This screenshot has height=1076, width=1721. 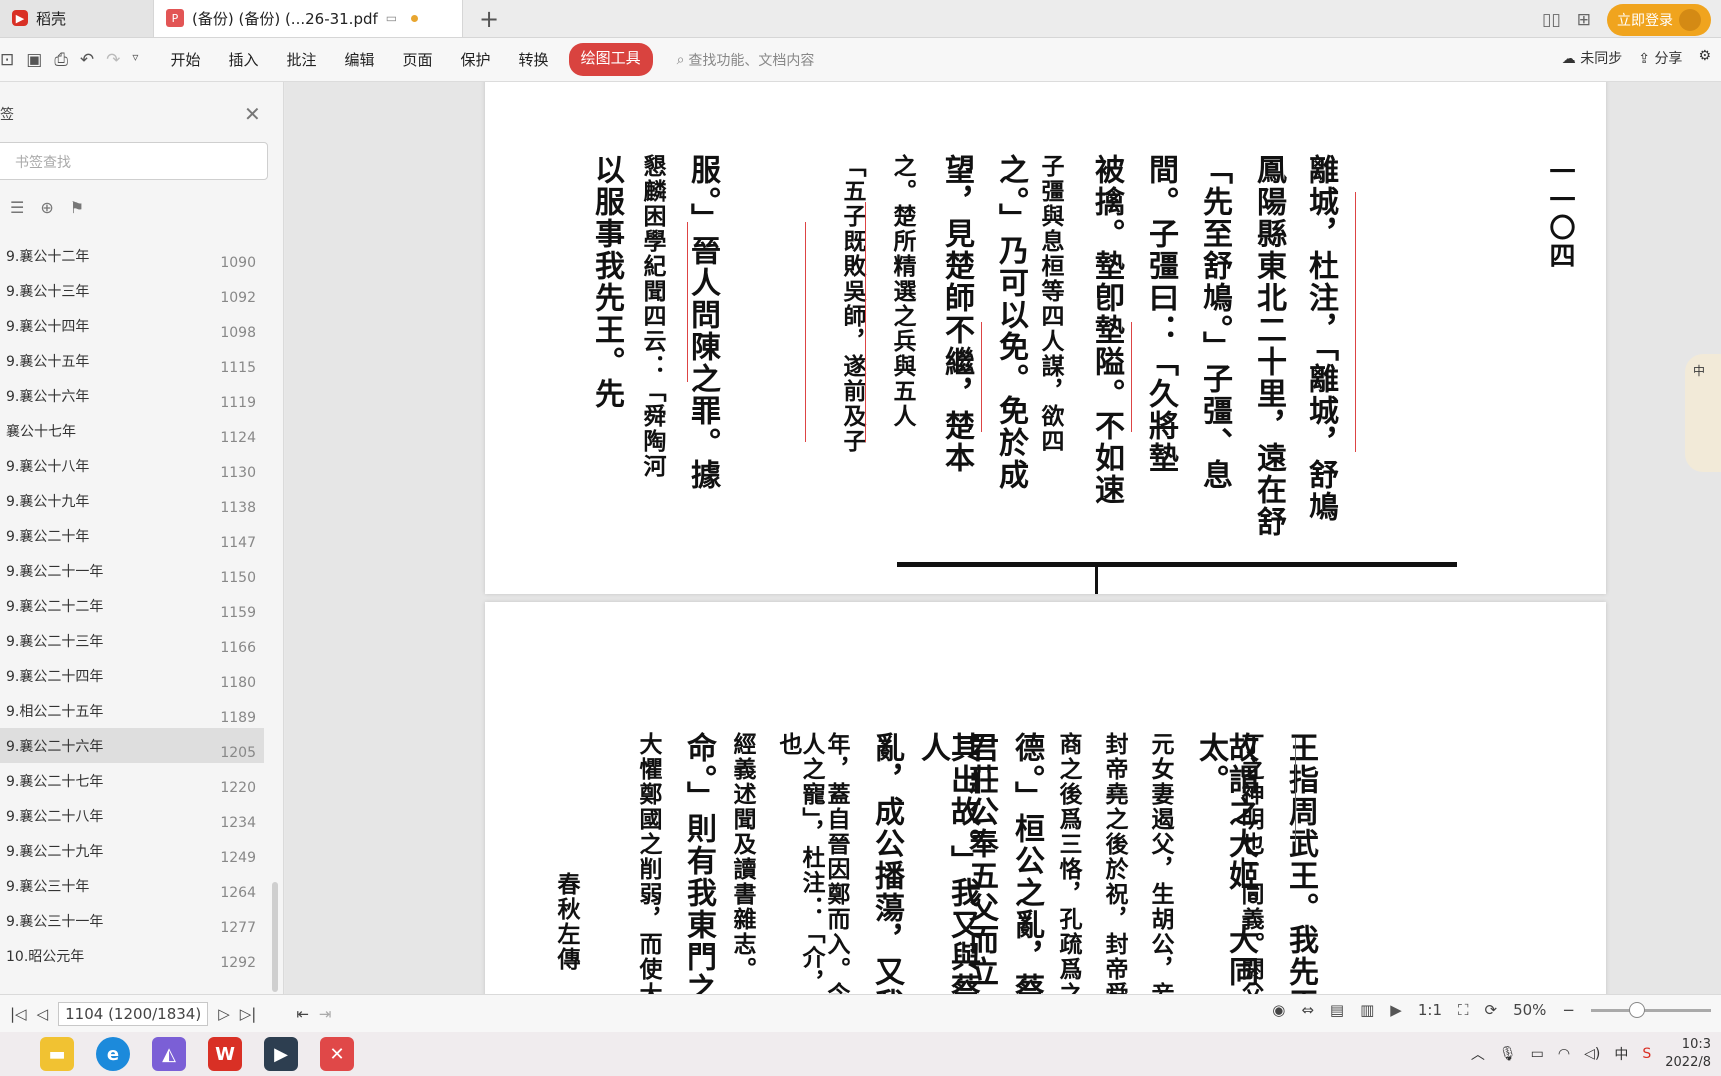 What do you see at coordinates (360, 59) in the screenshot?
I see `menu-edit: 编辑` at bounding box center [360, 59].